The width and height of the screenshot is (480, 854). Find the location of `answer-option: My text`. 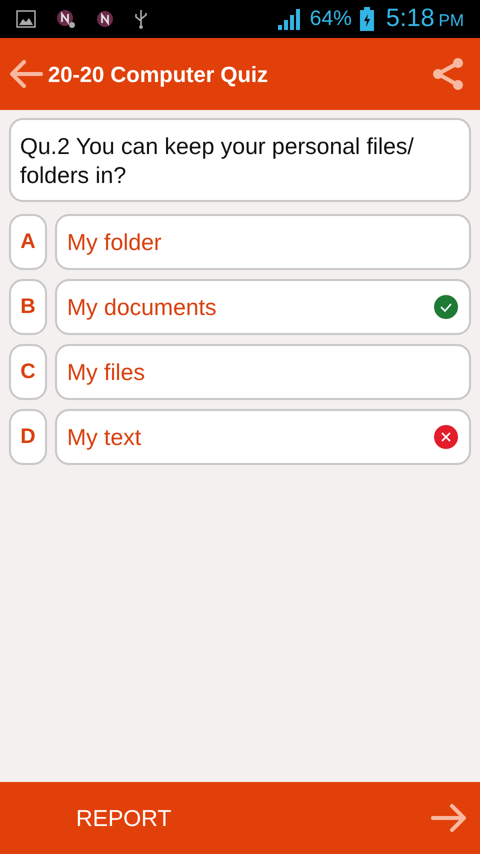

answer-option: My text is located at coordinates (263, 437).